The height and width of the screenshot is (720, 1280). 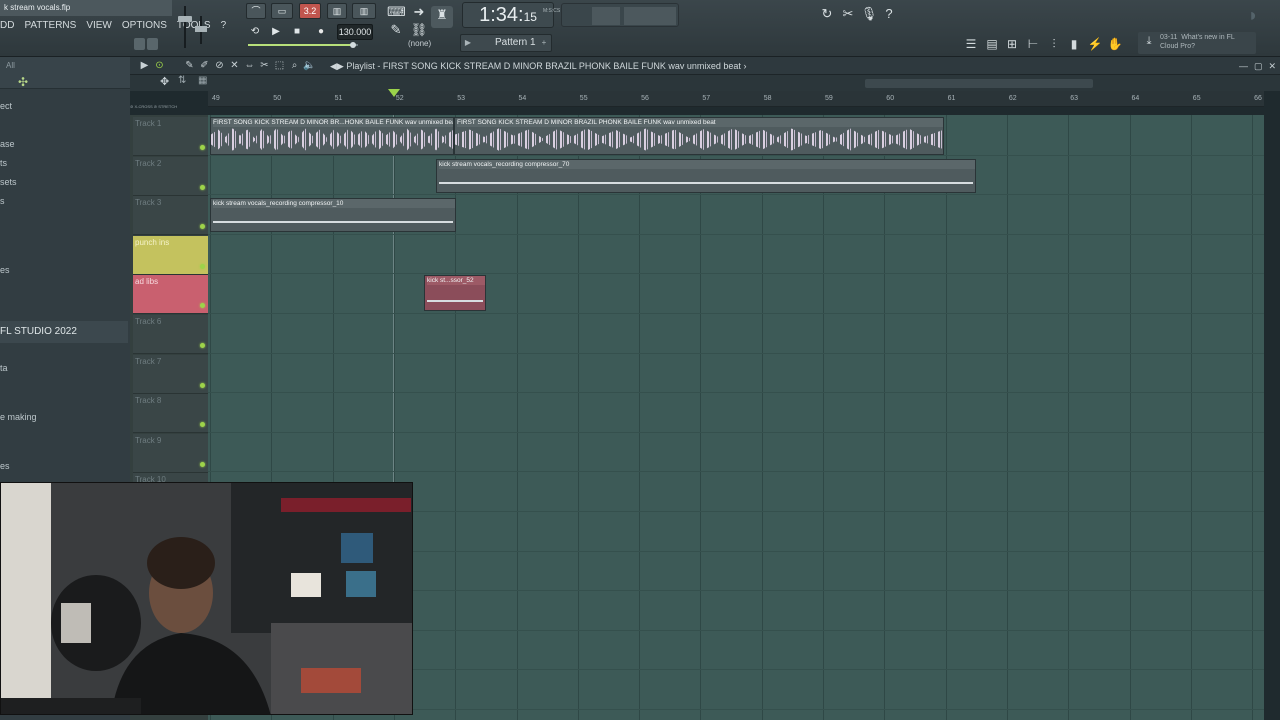 I want to click on news-panel: ⤓ 03-11 What's new in FL Cloud Pro?, so click(x=1197, y=43).